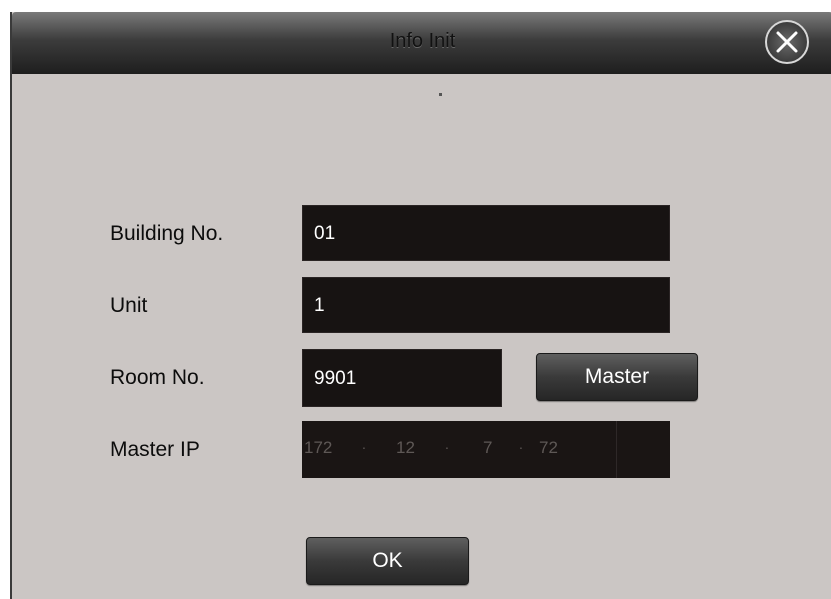 This screenshot has width=831, height=599. What do you see at coordinates (157, 377) in the screenshot?
I see `room-no-label: Room No.` at bounding box center [157, 377].